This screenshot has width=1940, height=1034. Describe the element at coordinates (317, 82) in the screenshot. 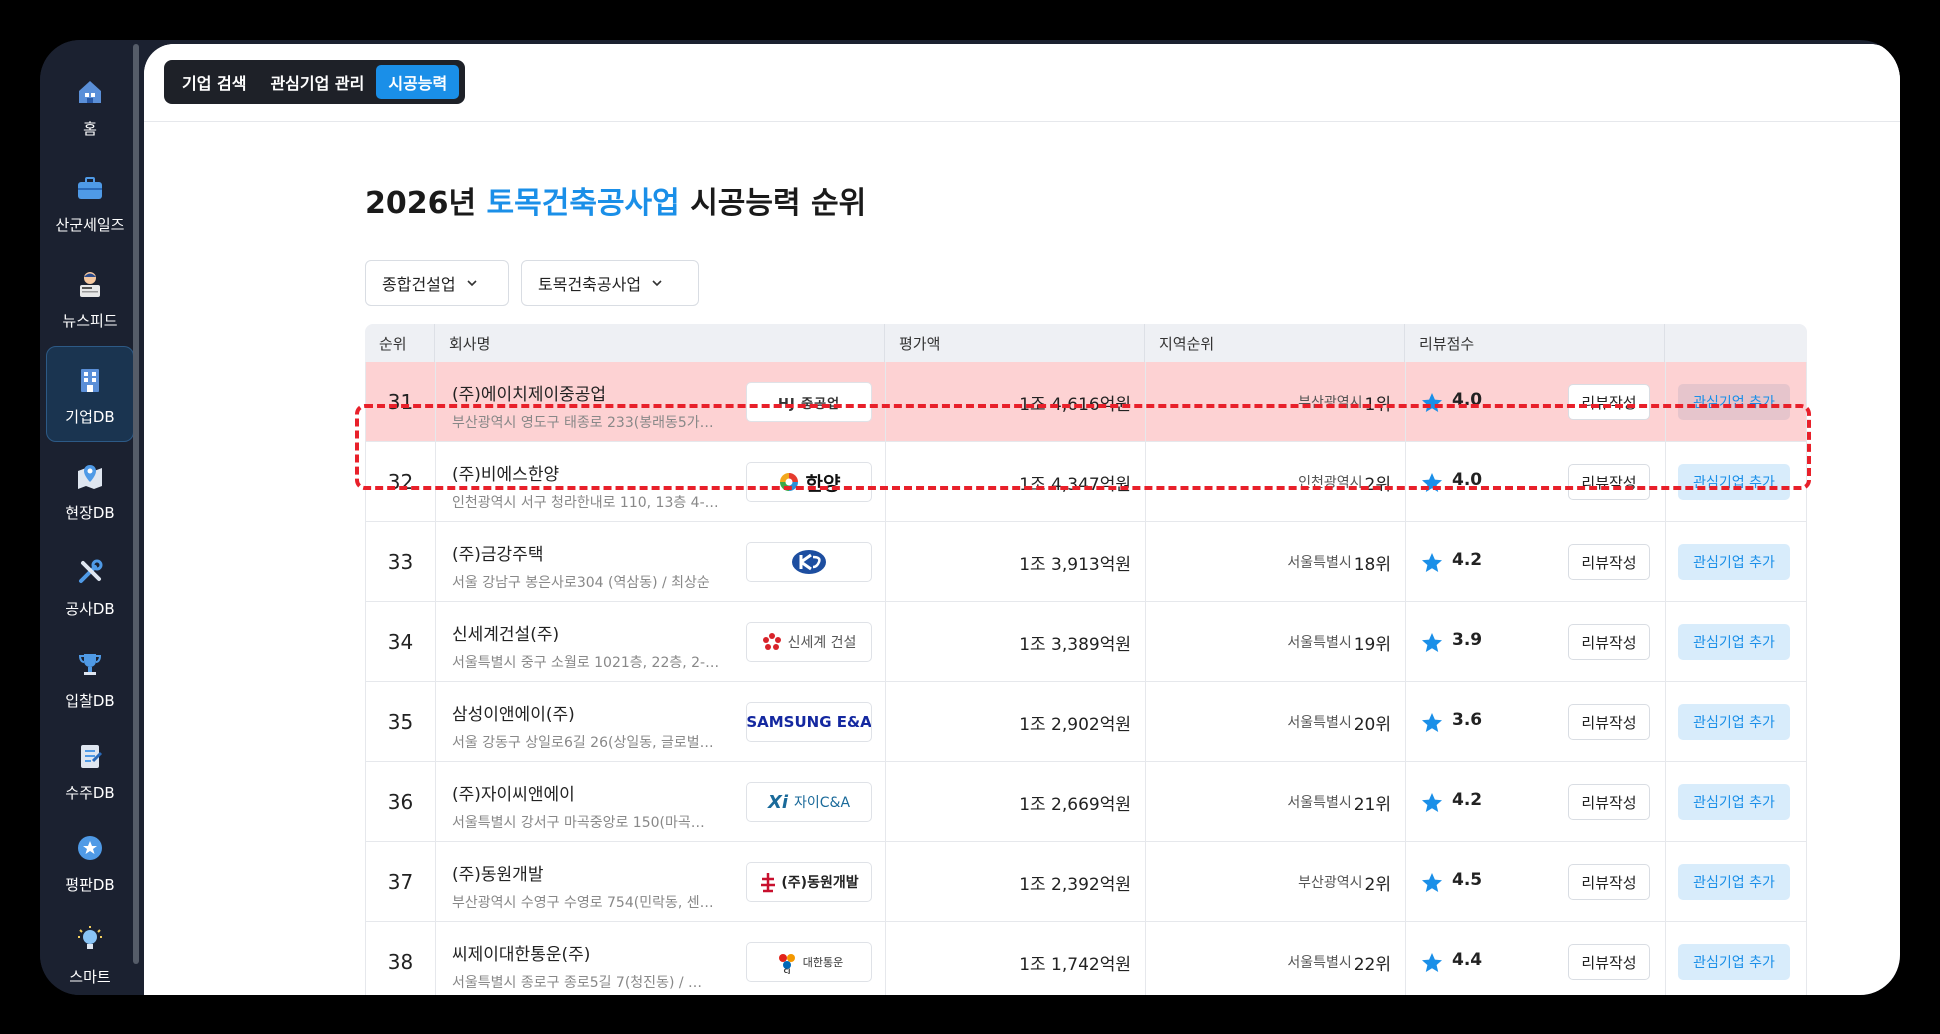

I see `tab-favorite-companies: 관심기업 관리` at that location.